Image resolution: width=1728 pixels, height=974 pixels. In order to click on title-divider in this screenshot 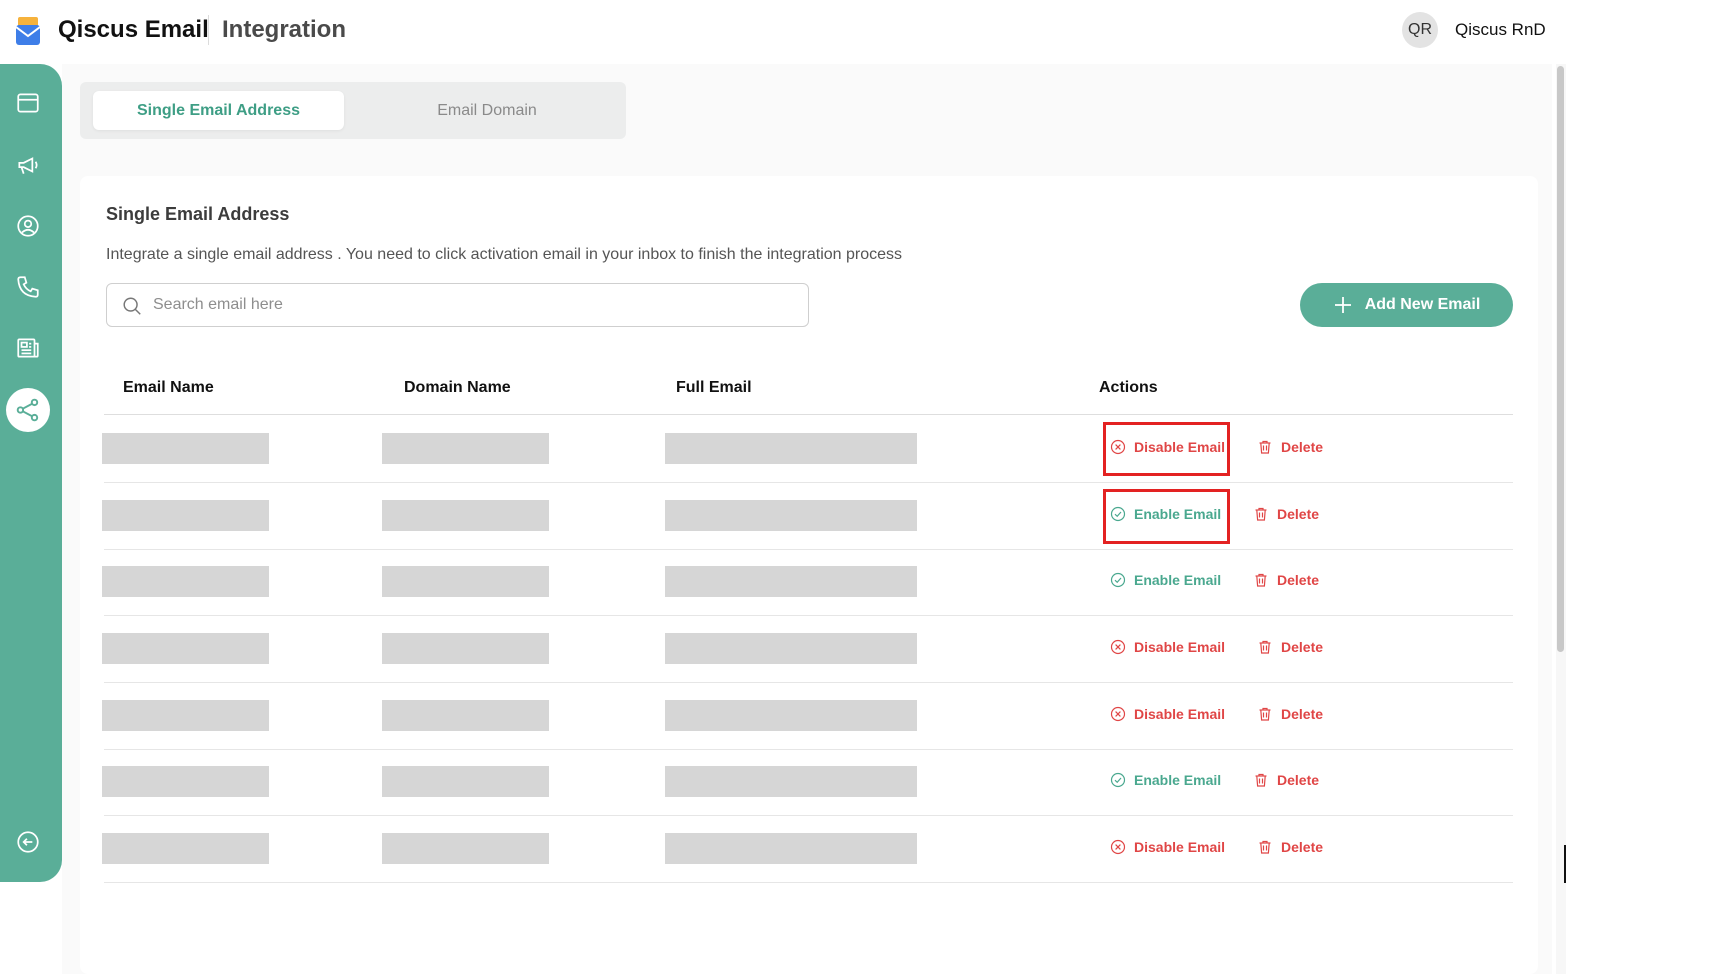, I will do `click(208, 30)`.